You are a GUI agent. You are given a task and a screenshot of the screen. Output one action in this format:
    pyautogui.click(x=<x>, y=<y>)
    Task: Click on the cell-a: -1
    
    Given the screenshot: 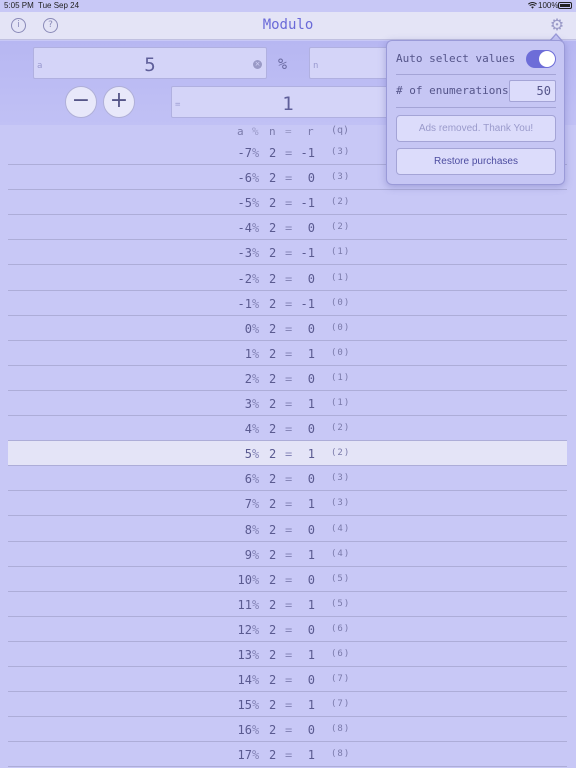 What is the action you would take?
    pyautogui.click(x=244, y=303)
    